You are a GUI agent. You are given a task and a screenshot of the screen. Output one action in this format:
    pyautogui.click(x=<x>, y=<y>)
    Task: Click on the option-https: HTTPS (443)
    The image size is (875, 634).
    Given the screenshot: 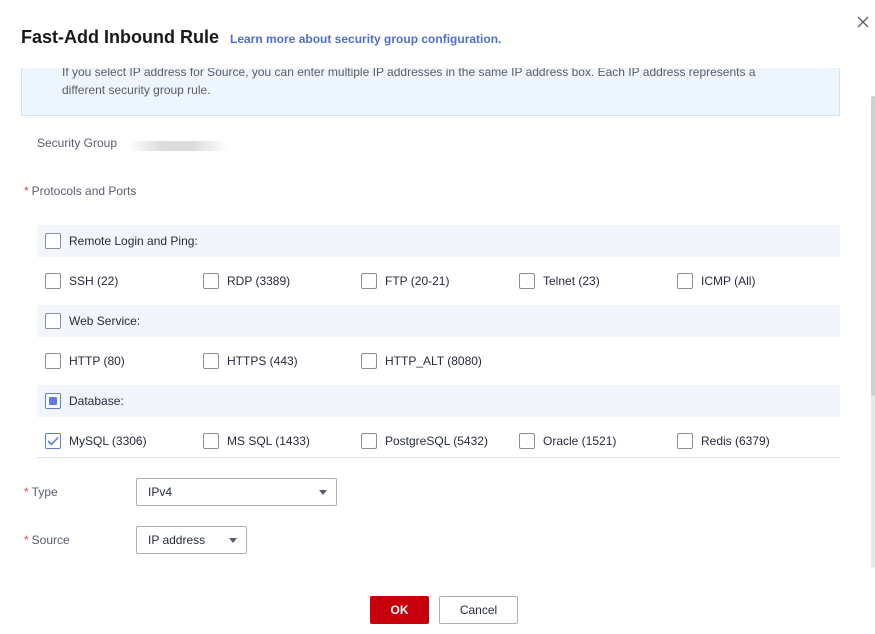 What is the action you would take?
    pyautogui.click(x=250, y=361)
    